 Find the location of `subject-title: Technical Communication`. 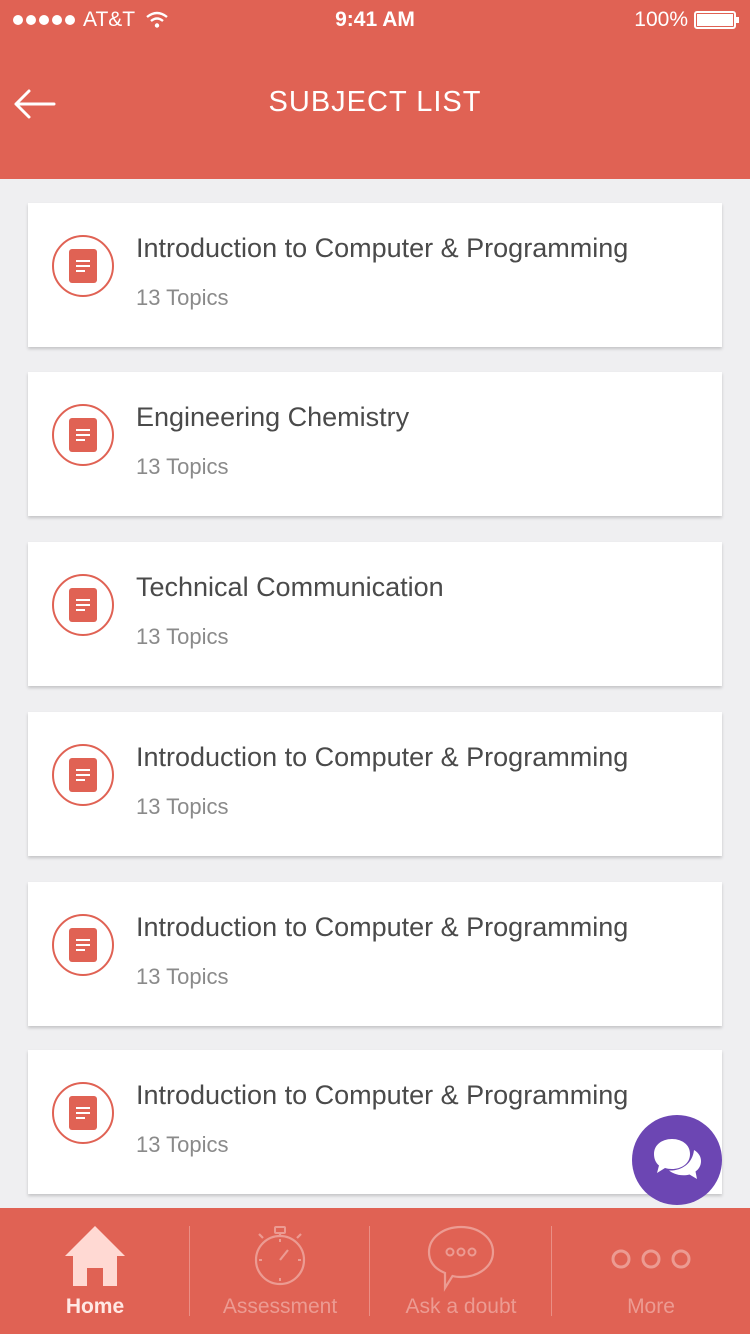

subject-title: Technical Communication is located at coordinates (290, 587).